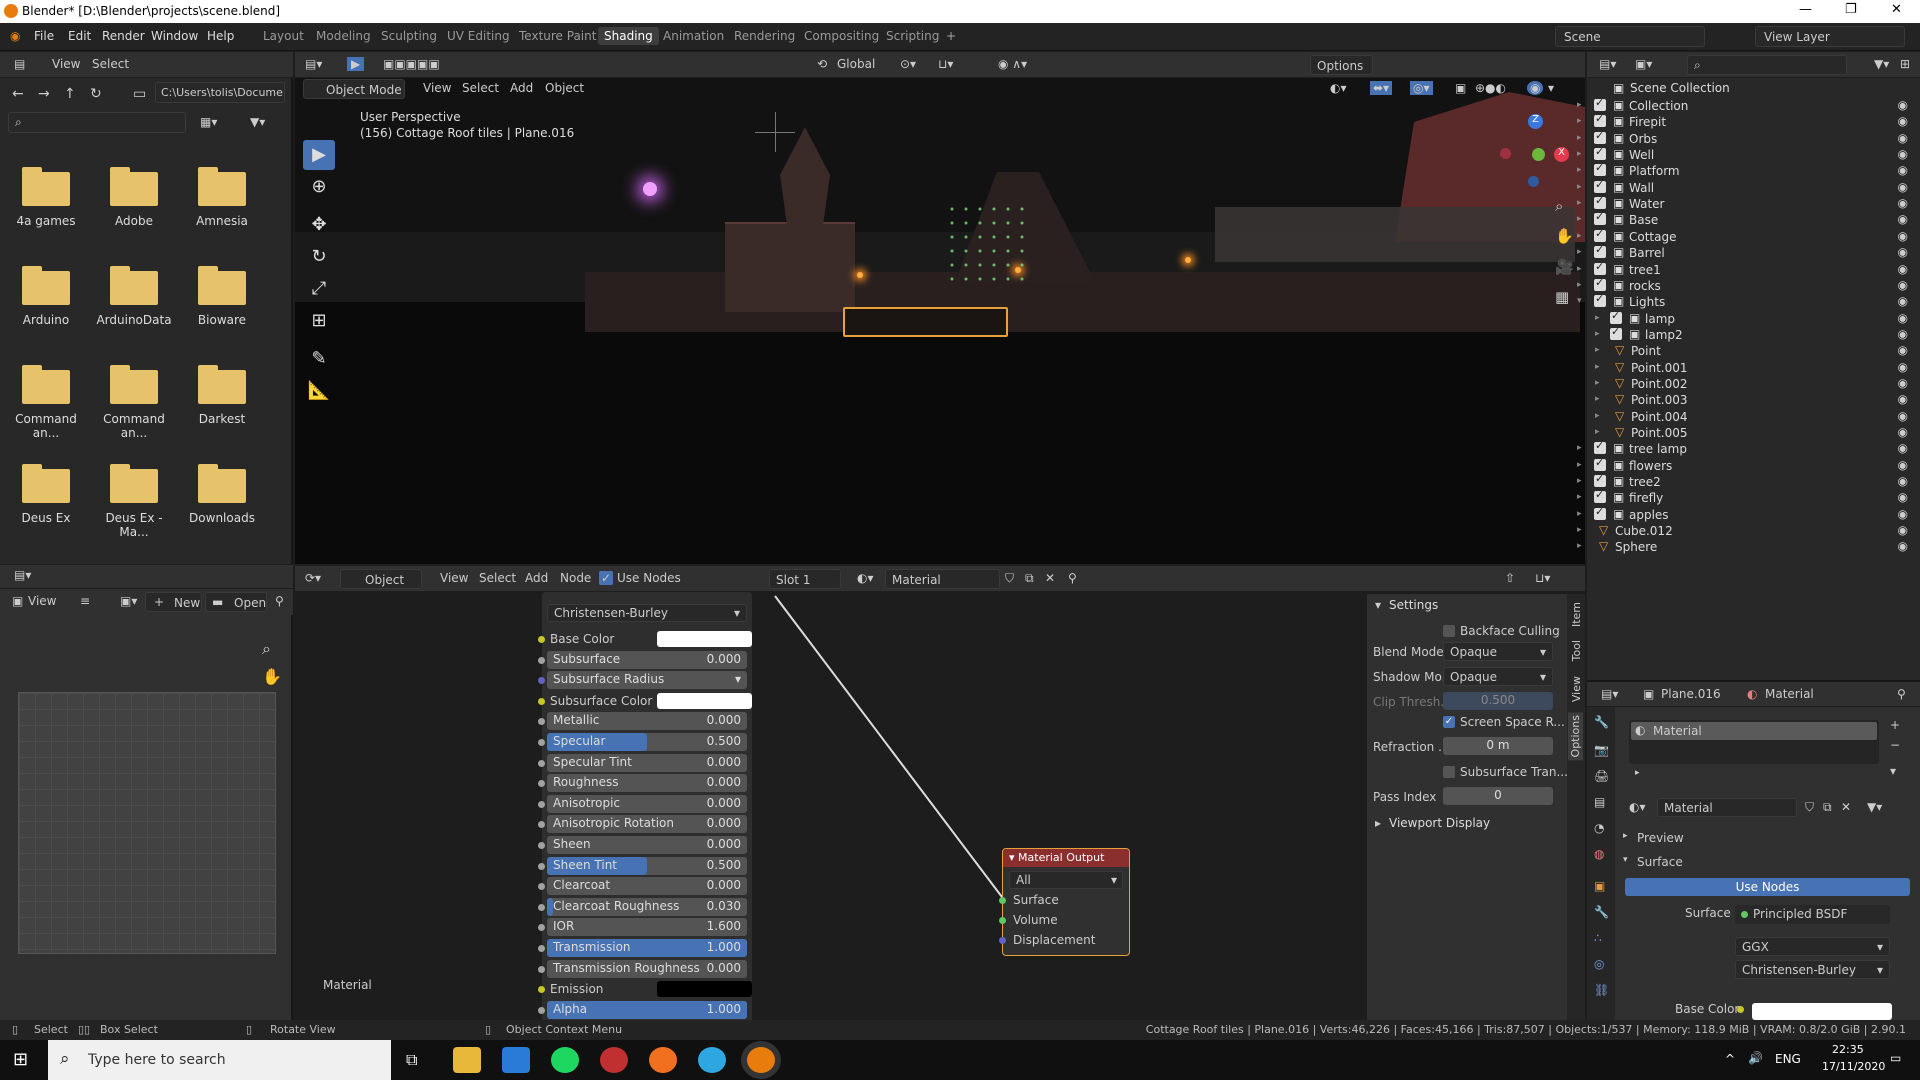 The image size is (1920, 1080). What do you see at coordinates (46, 296) in the screenshot?
I see `folder-item: Arduino` at bounding box center [46, 296].